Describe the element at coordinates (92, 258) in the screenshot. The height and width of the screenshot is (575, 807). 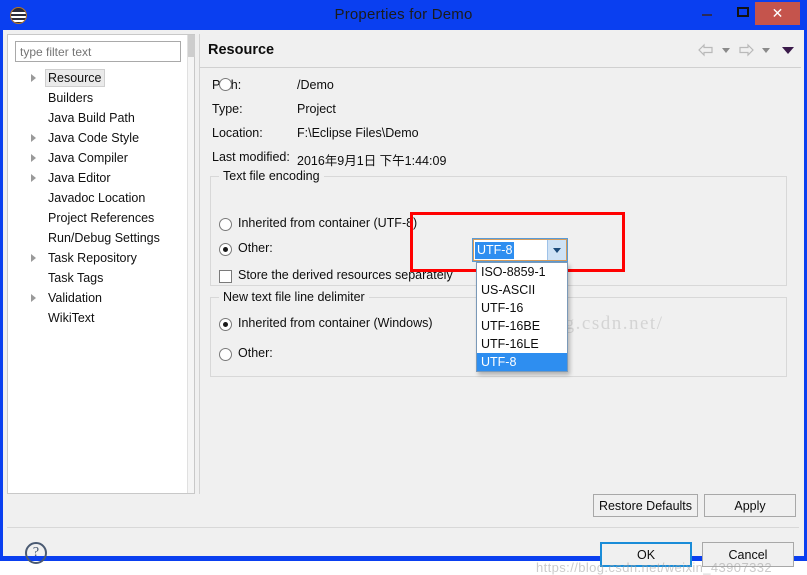
I see `sidebar-item-label: Task Repository` at that location.